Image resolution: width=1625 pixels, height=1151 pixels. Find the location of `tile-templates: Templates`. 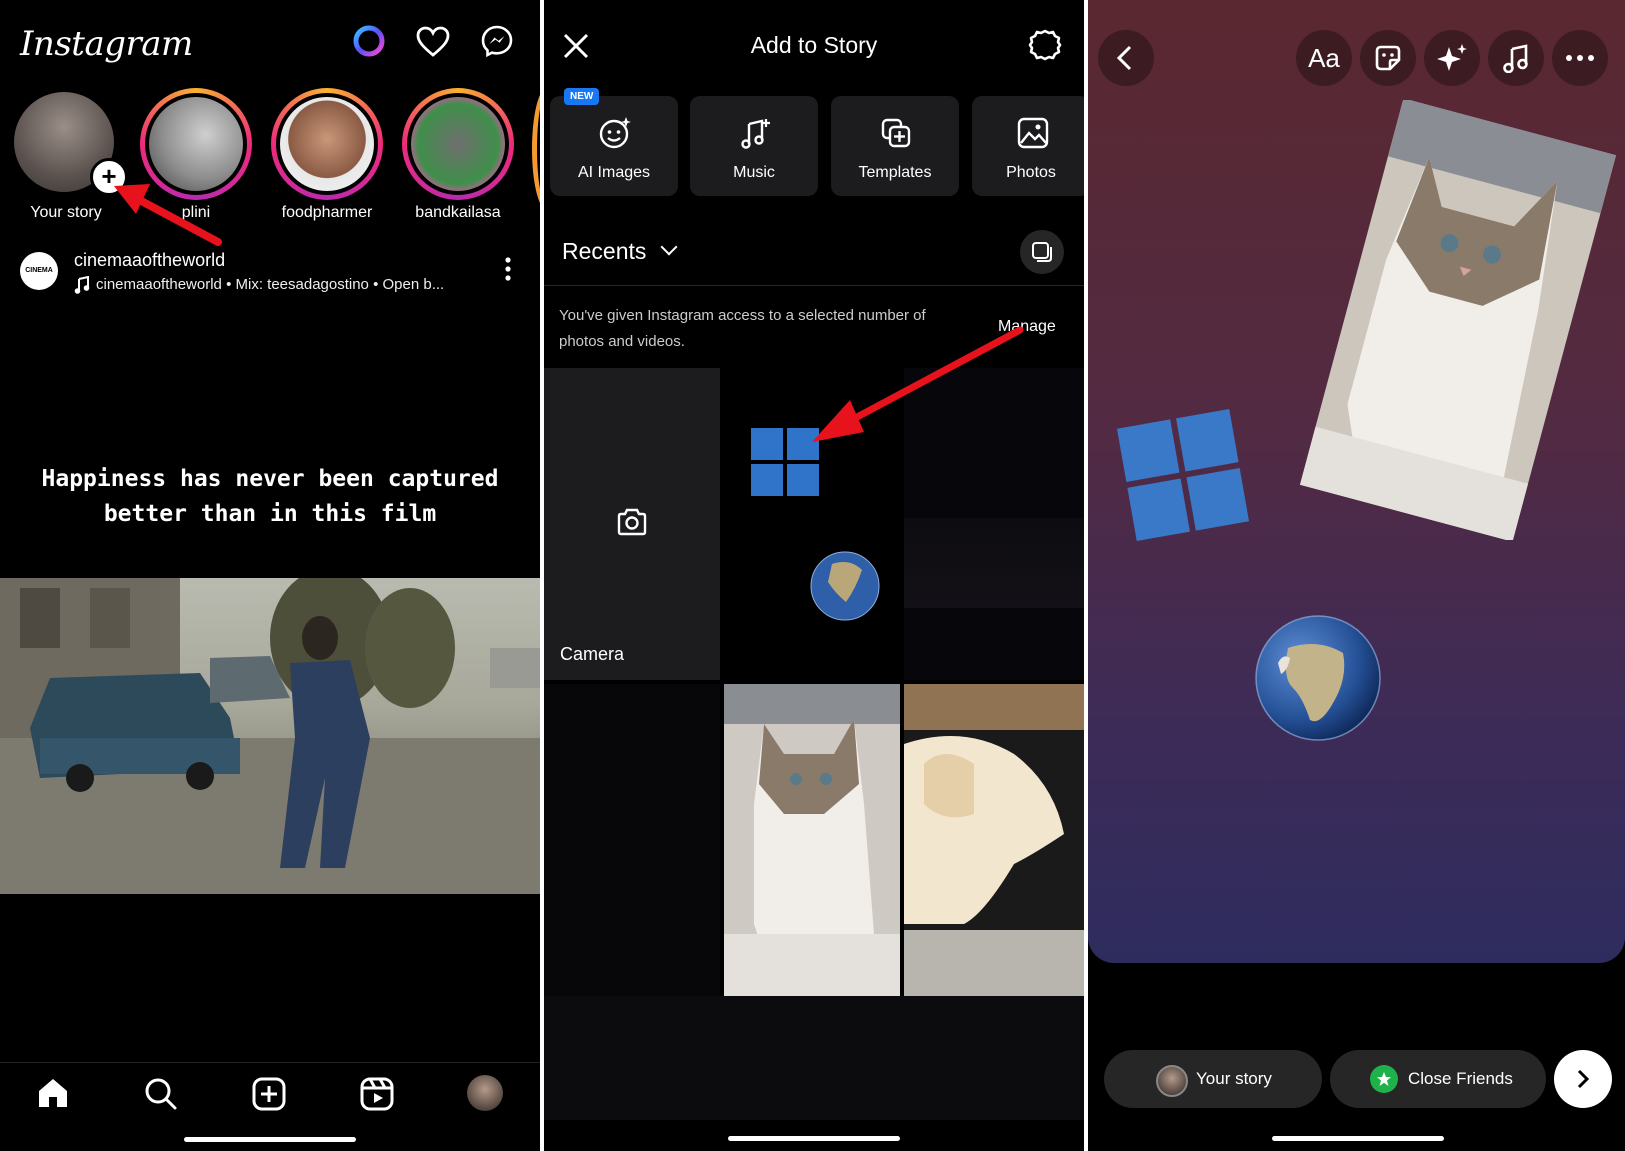

tile-templates: Templates is located at coordinates (895, 146).